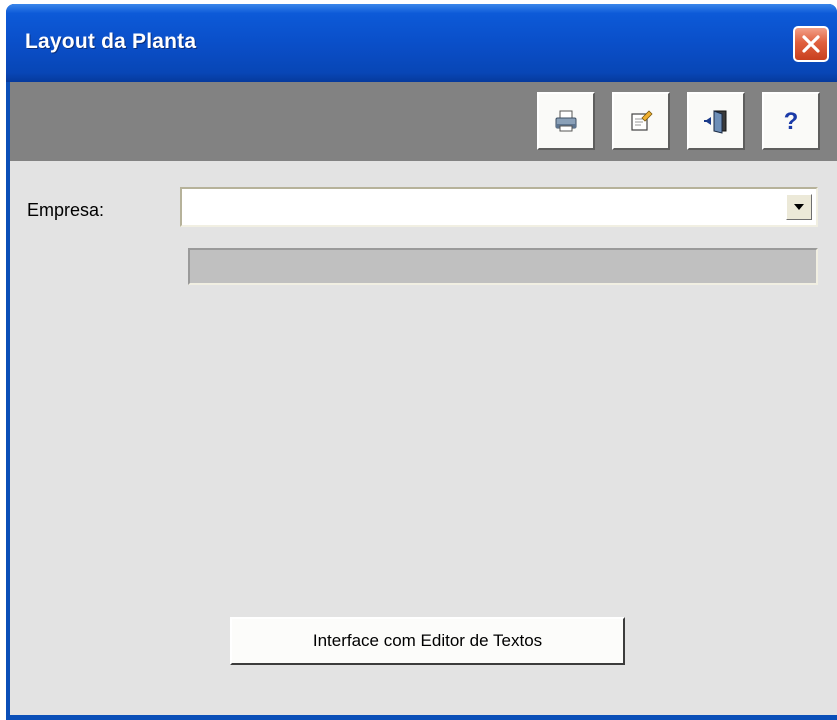 This screenshot has width=837, height=720. I want to click on exit-button, so click(716, 121).